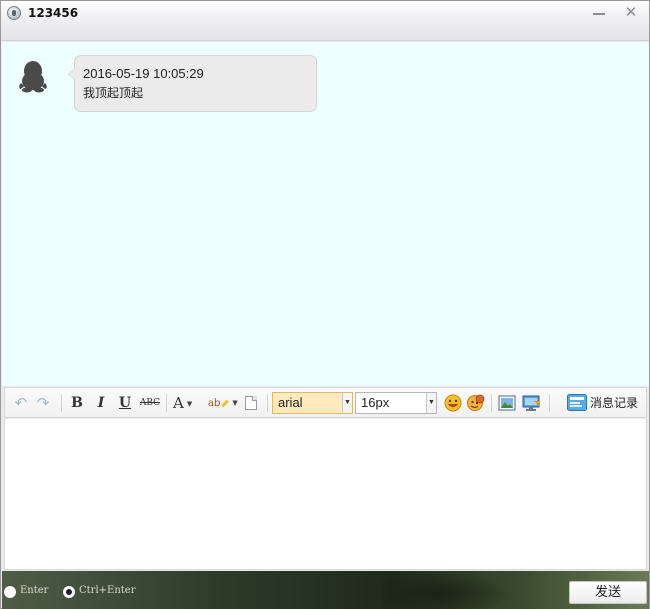  Describe the element at coordinates (178, 403) in the screenshot. I see `font-color-label: A` at that location.